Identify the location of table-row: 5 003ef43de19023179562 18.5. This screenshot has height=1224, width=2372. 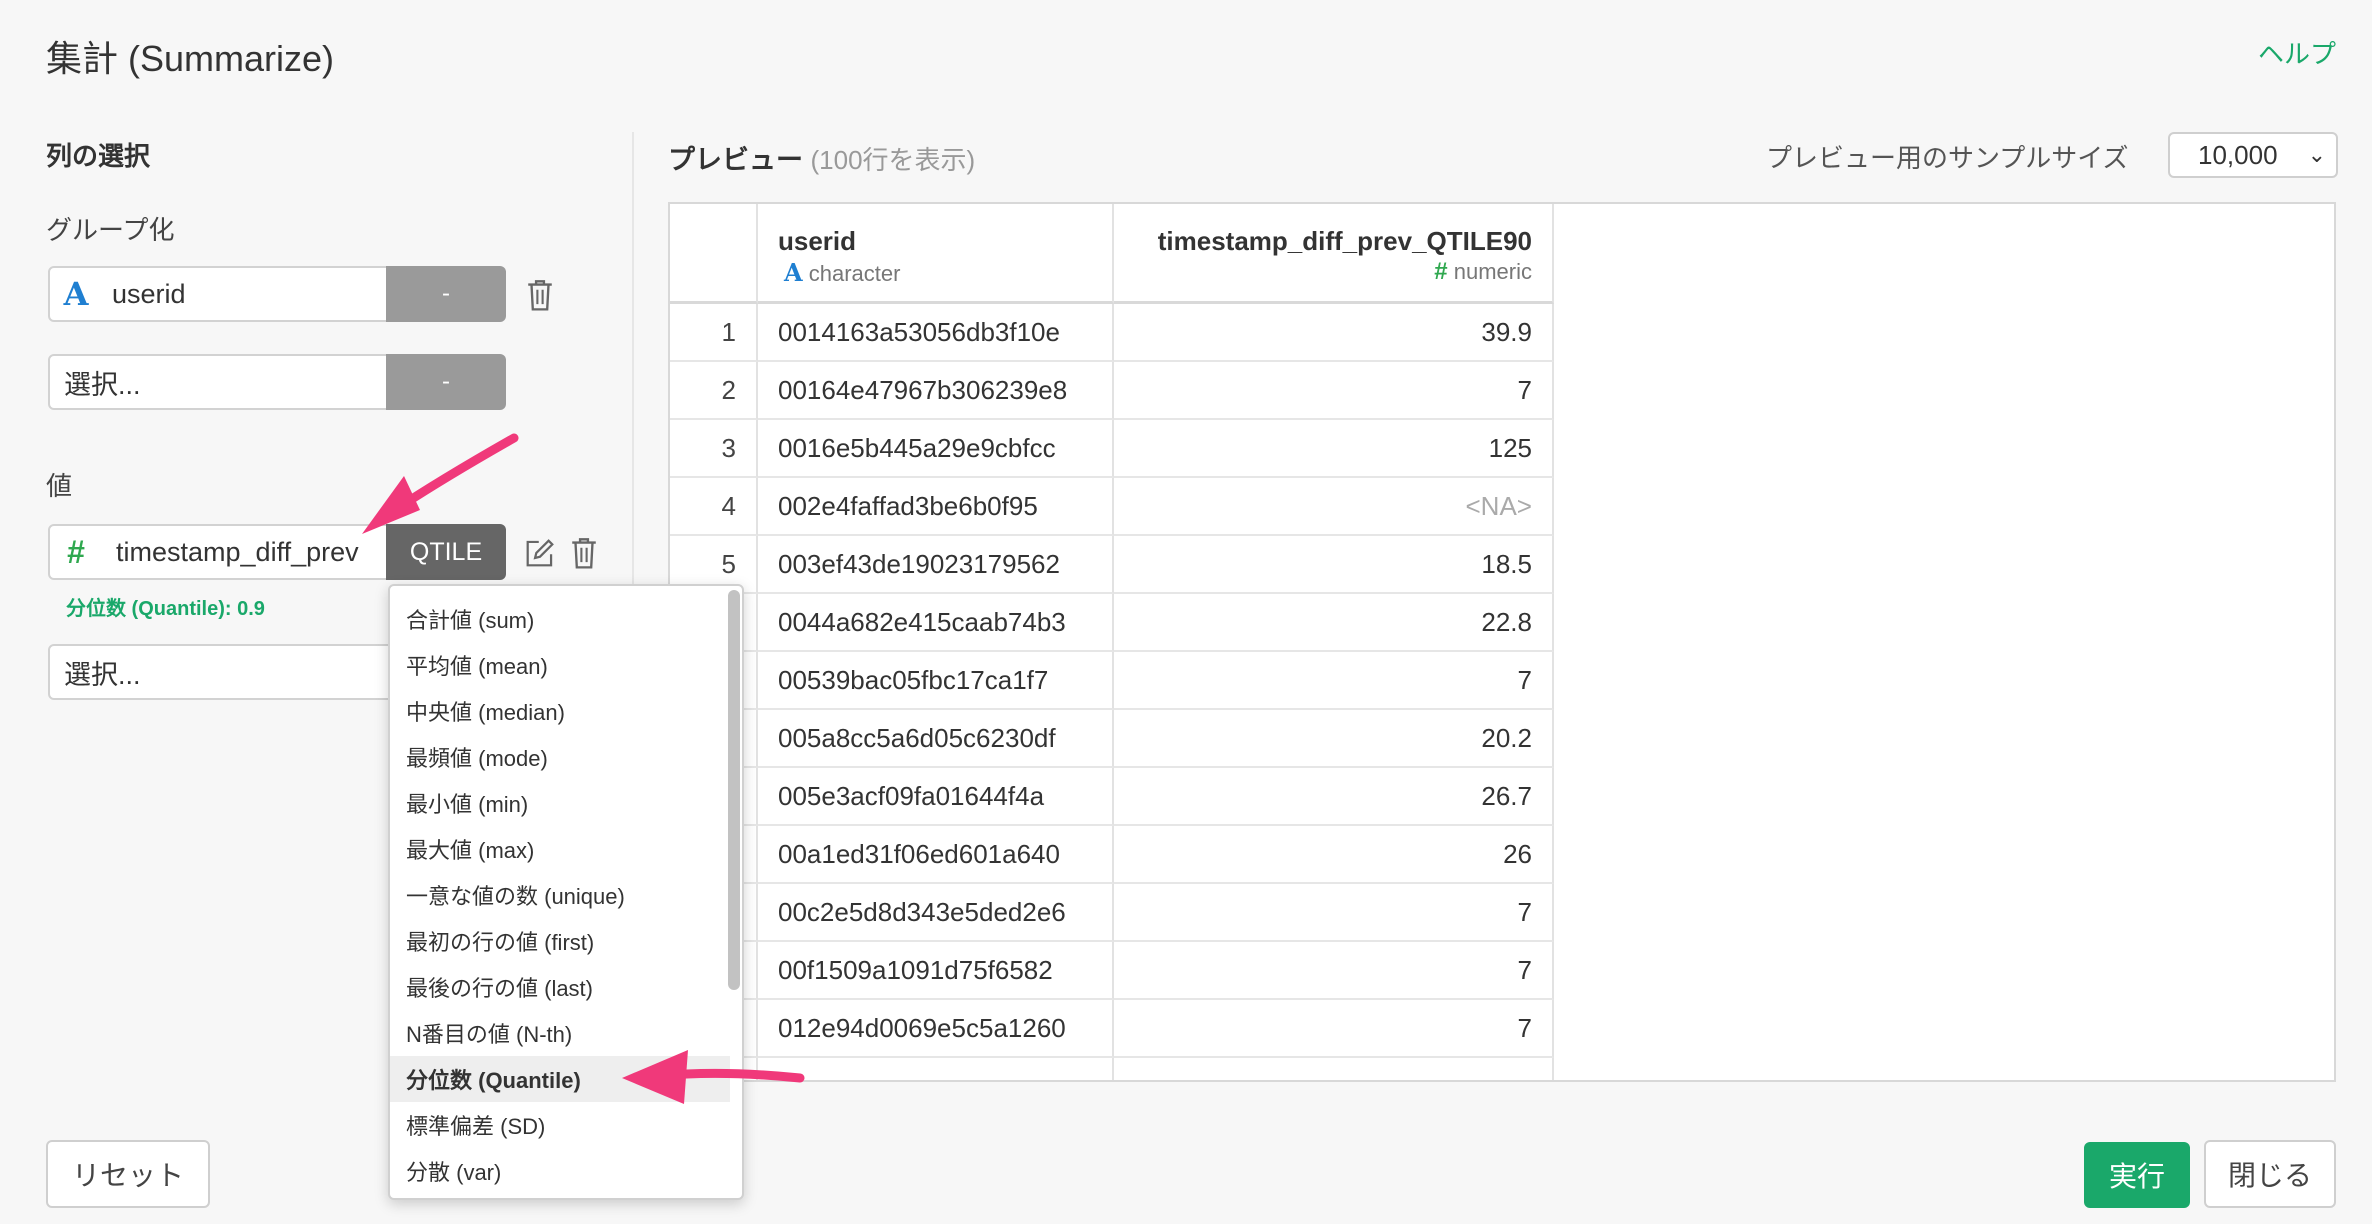
(1112, 565).